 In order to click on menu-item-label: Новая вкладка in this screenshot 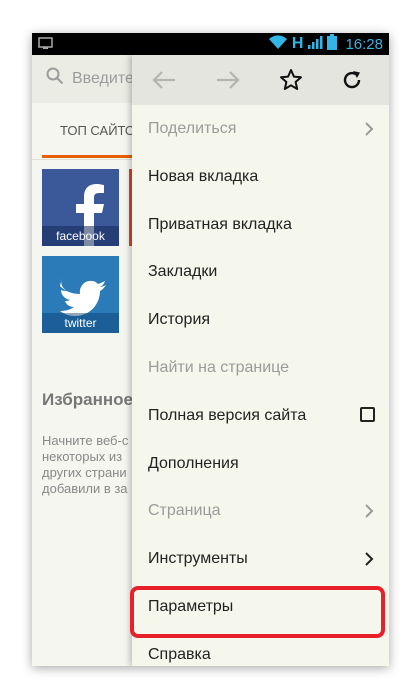, I will do `click(203, 176)`.